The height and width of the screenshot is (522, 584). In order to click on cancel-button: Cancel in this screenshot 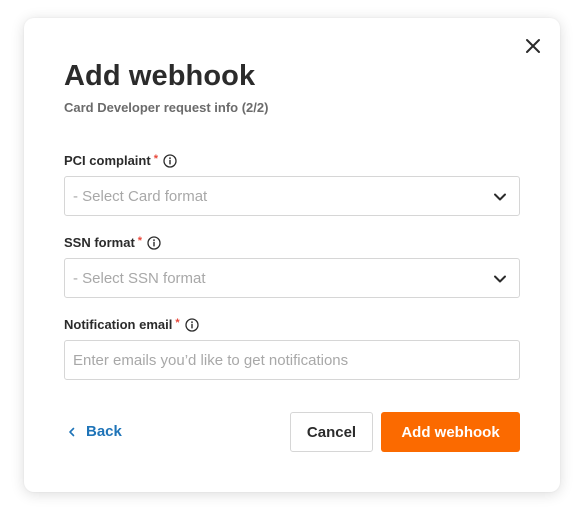, I will do `click(331, 432)`.